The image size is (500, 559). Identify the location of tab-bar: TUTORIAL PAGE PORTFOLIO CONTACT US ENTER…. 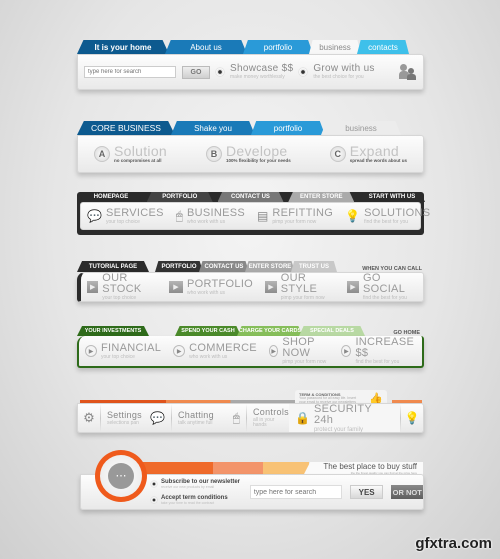
(250, 266).